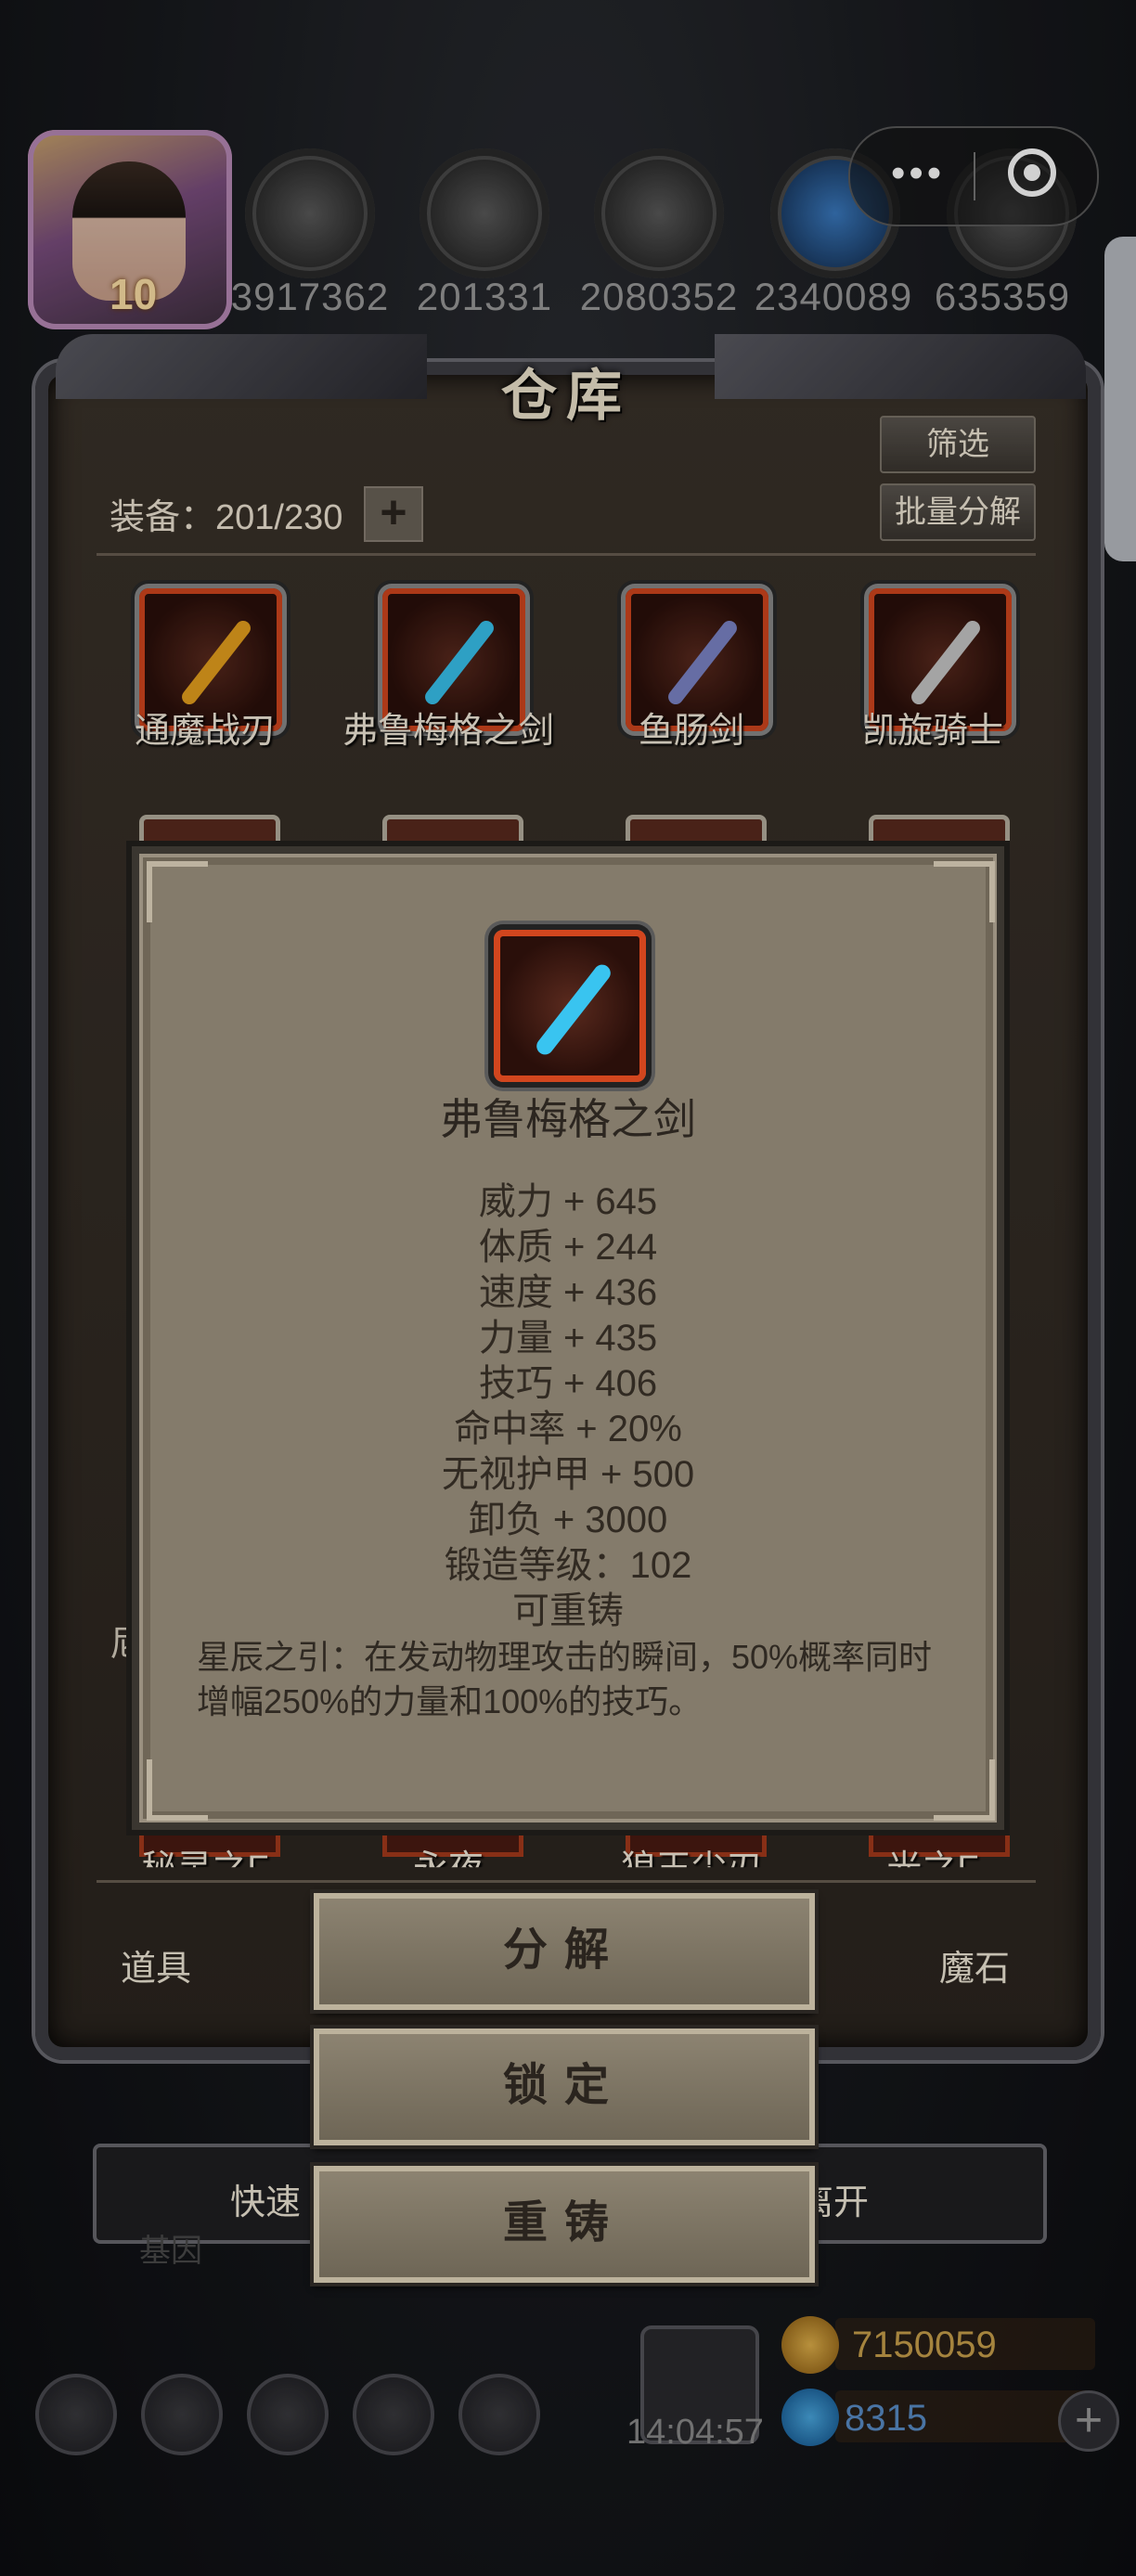  I want to click on popup-corner-tr, so click(964, 892).